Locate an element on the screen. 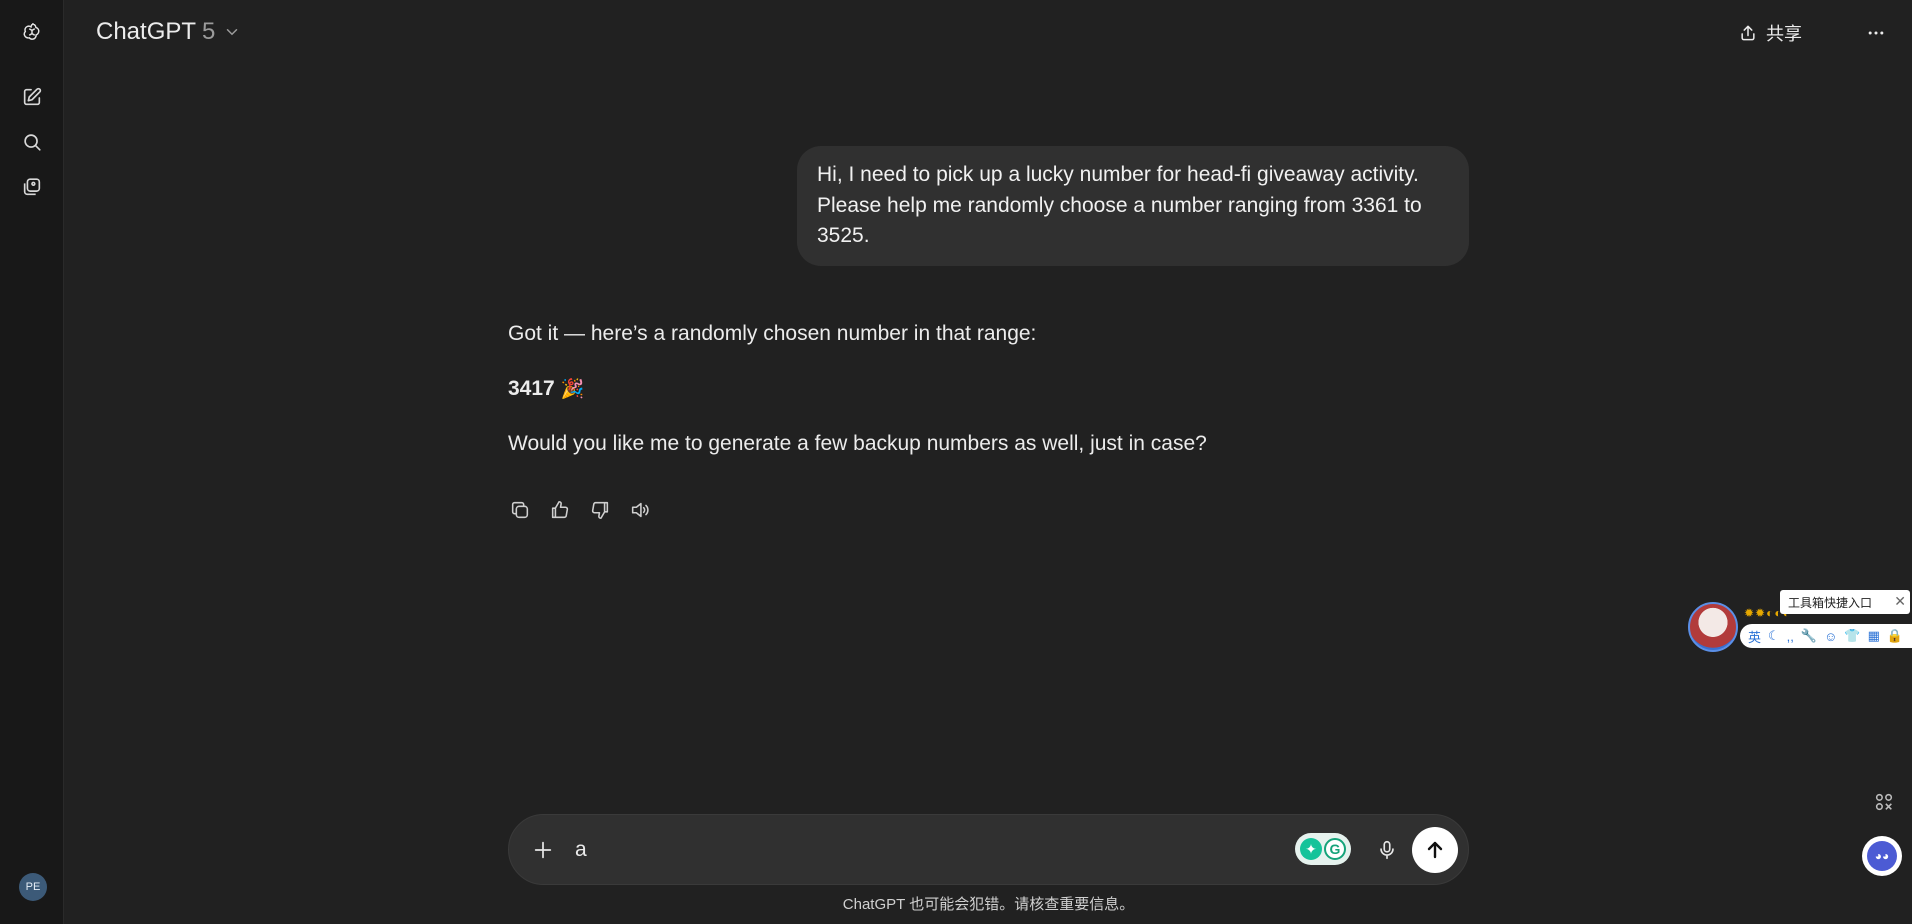 This screenshot has height=924, width=1912. toolbox-bar: 英 ☾ ,, 🔧 ☺ 👕 ▦ 🔒 is located at coordinates (1826, 636).